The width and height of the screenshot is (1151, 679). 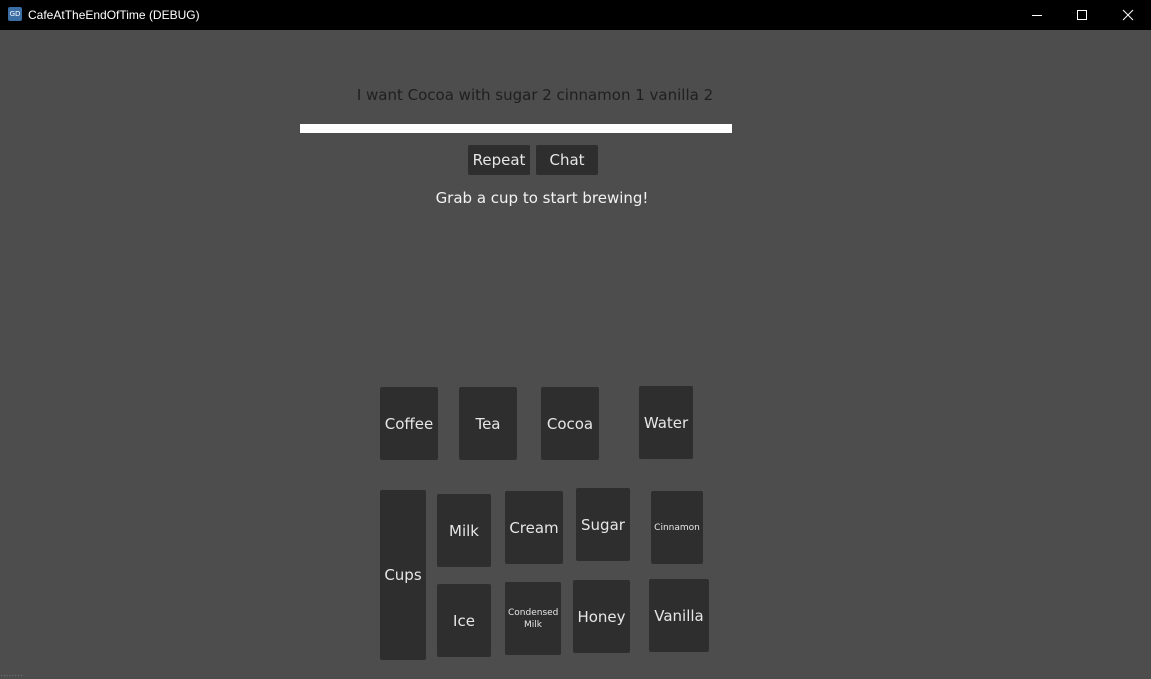 What do you see at coordinates (488, 423) in the screenshot?
I see `tea-button: Tea` at bounding box center [488, 423].